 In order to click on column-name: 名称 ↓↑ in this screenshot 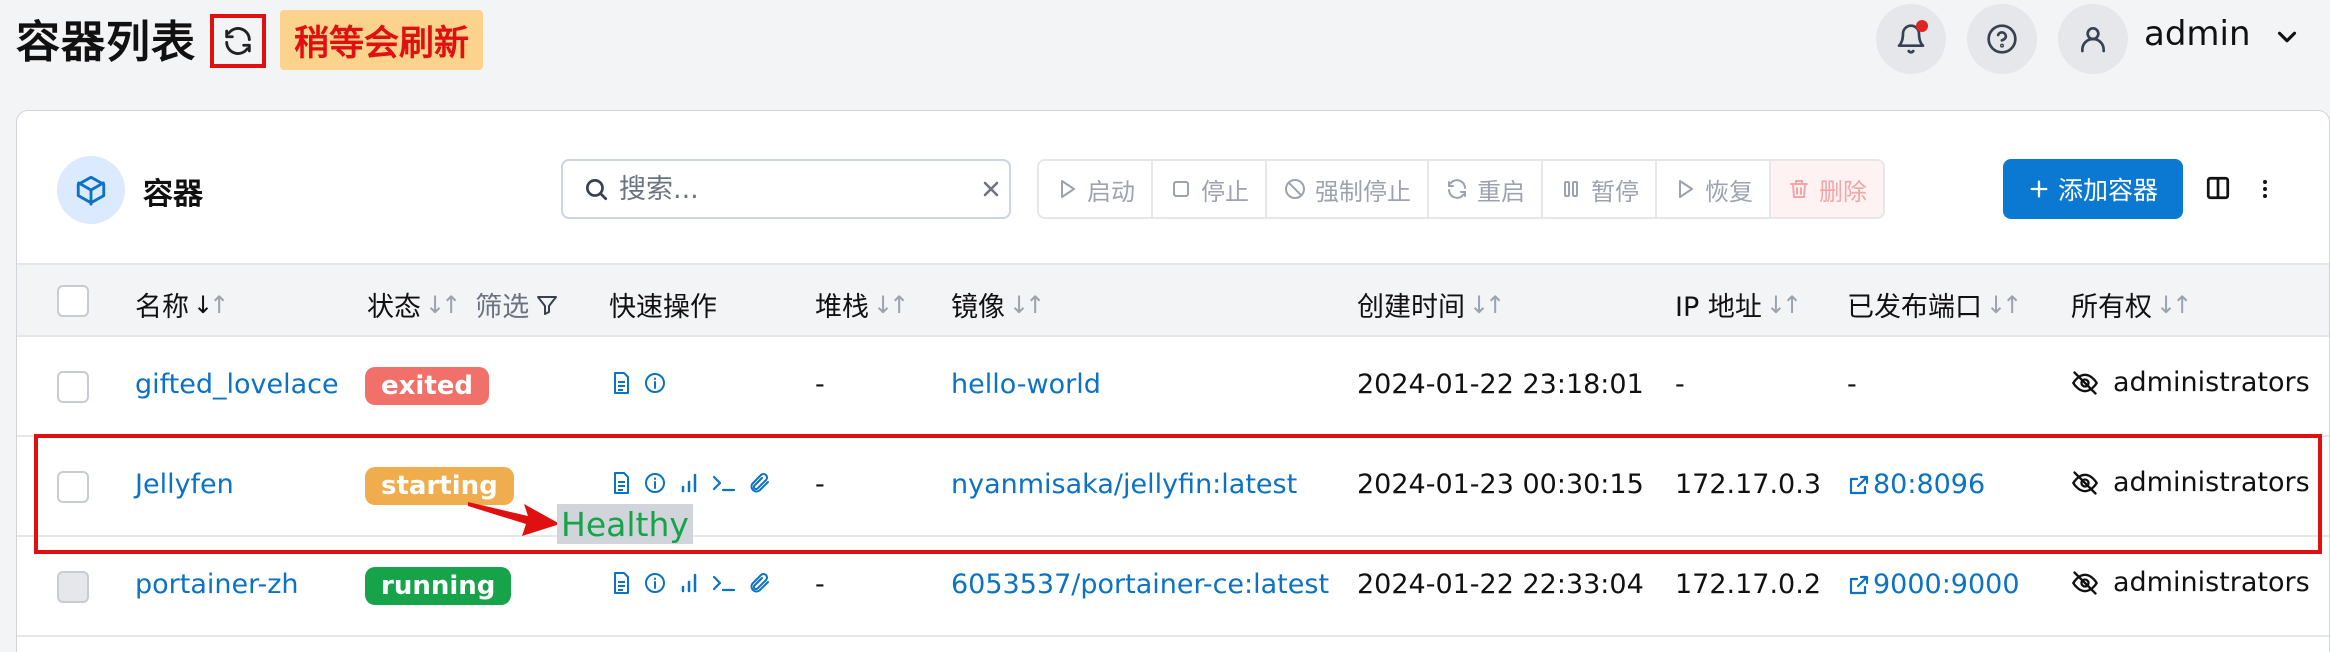, I will do `click(182, 304)`.